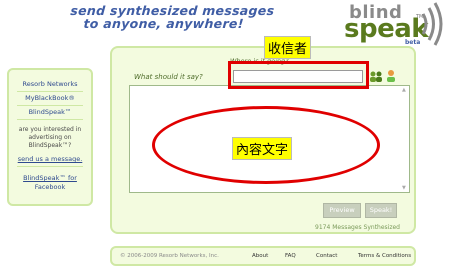  What do you see at coordinates (413, 42) in the screenshot?
I see `logo-beta: beta` at bounding box center [413, 42].